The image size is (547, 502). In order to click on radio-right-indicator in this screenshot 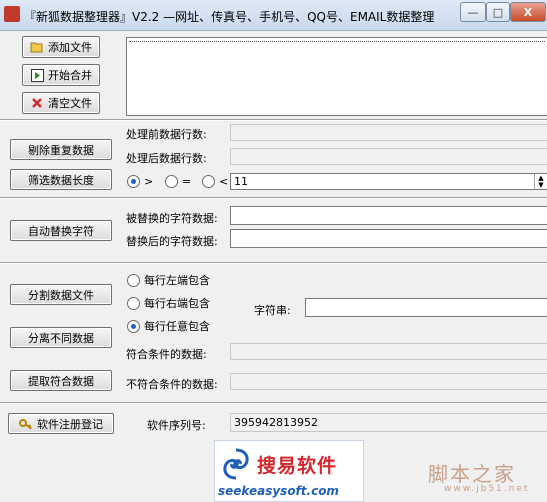, I will do `click(133, 303)`.